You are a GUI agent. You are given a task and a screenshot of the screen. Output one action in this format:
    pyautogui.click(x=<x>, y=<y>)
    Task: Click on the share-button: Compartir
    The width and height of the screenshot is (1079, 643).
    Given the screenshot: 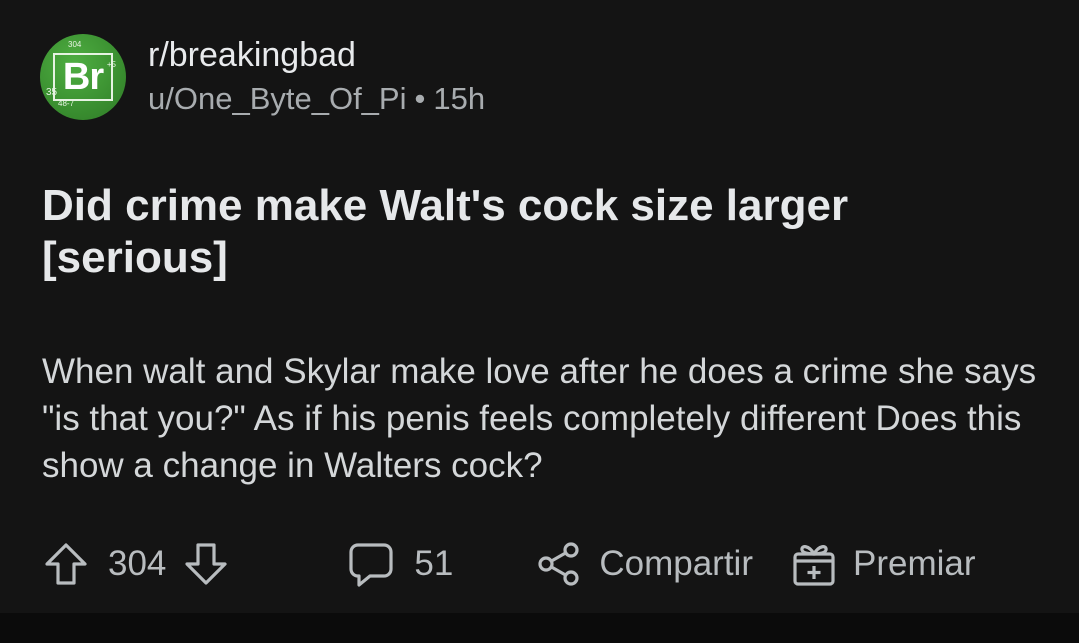 What is the action you would take?
    pyautogui.click(x=644, y=564)
    